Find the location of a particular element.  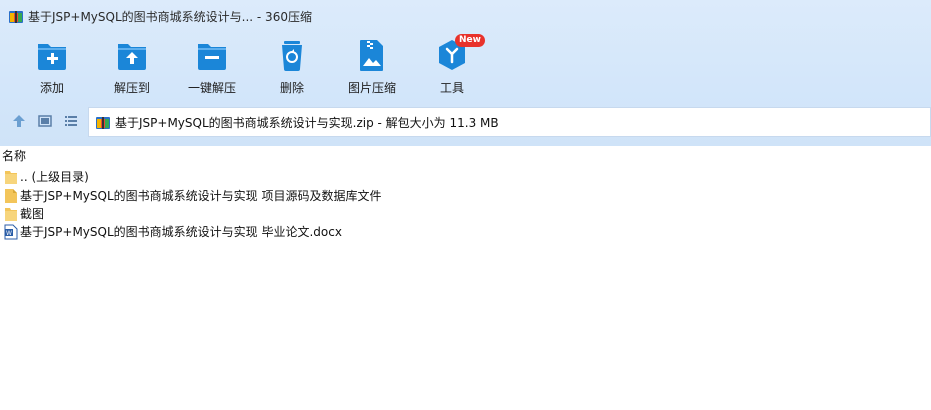

word-doc-icon: W is located at coordinates (11, 232).